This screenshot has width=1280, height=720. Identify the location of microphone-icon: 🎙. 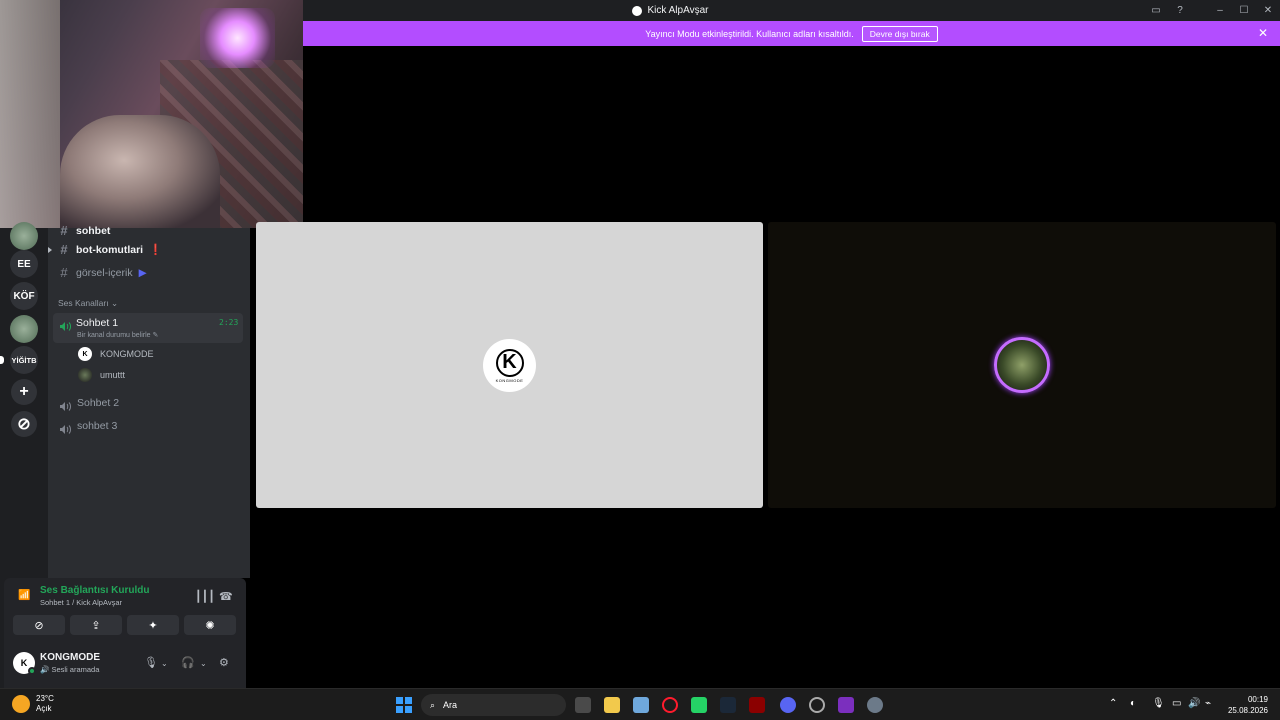
(151, 662).